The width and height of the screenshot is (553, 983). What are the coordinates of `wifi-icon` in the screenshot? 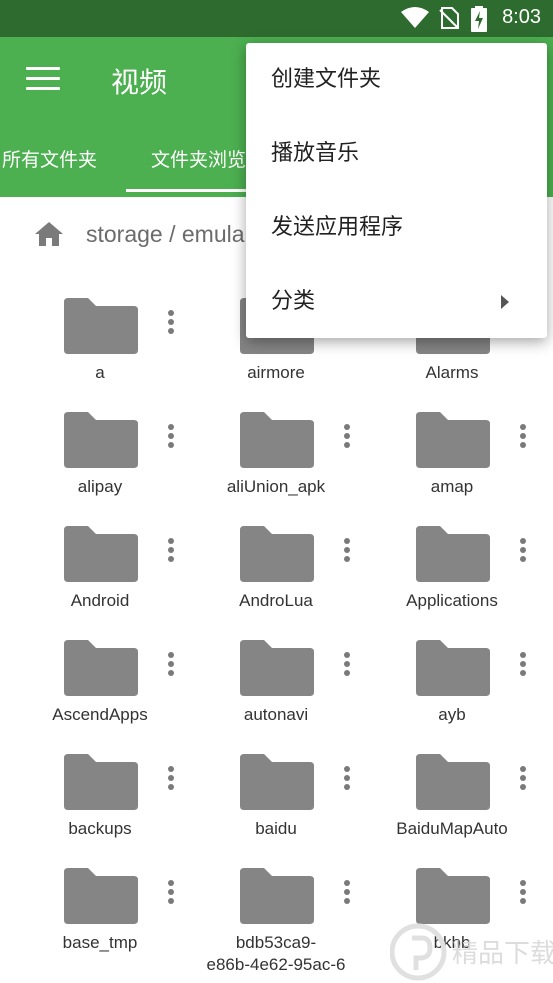 It's located at (415, 17).